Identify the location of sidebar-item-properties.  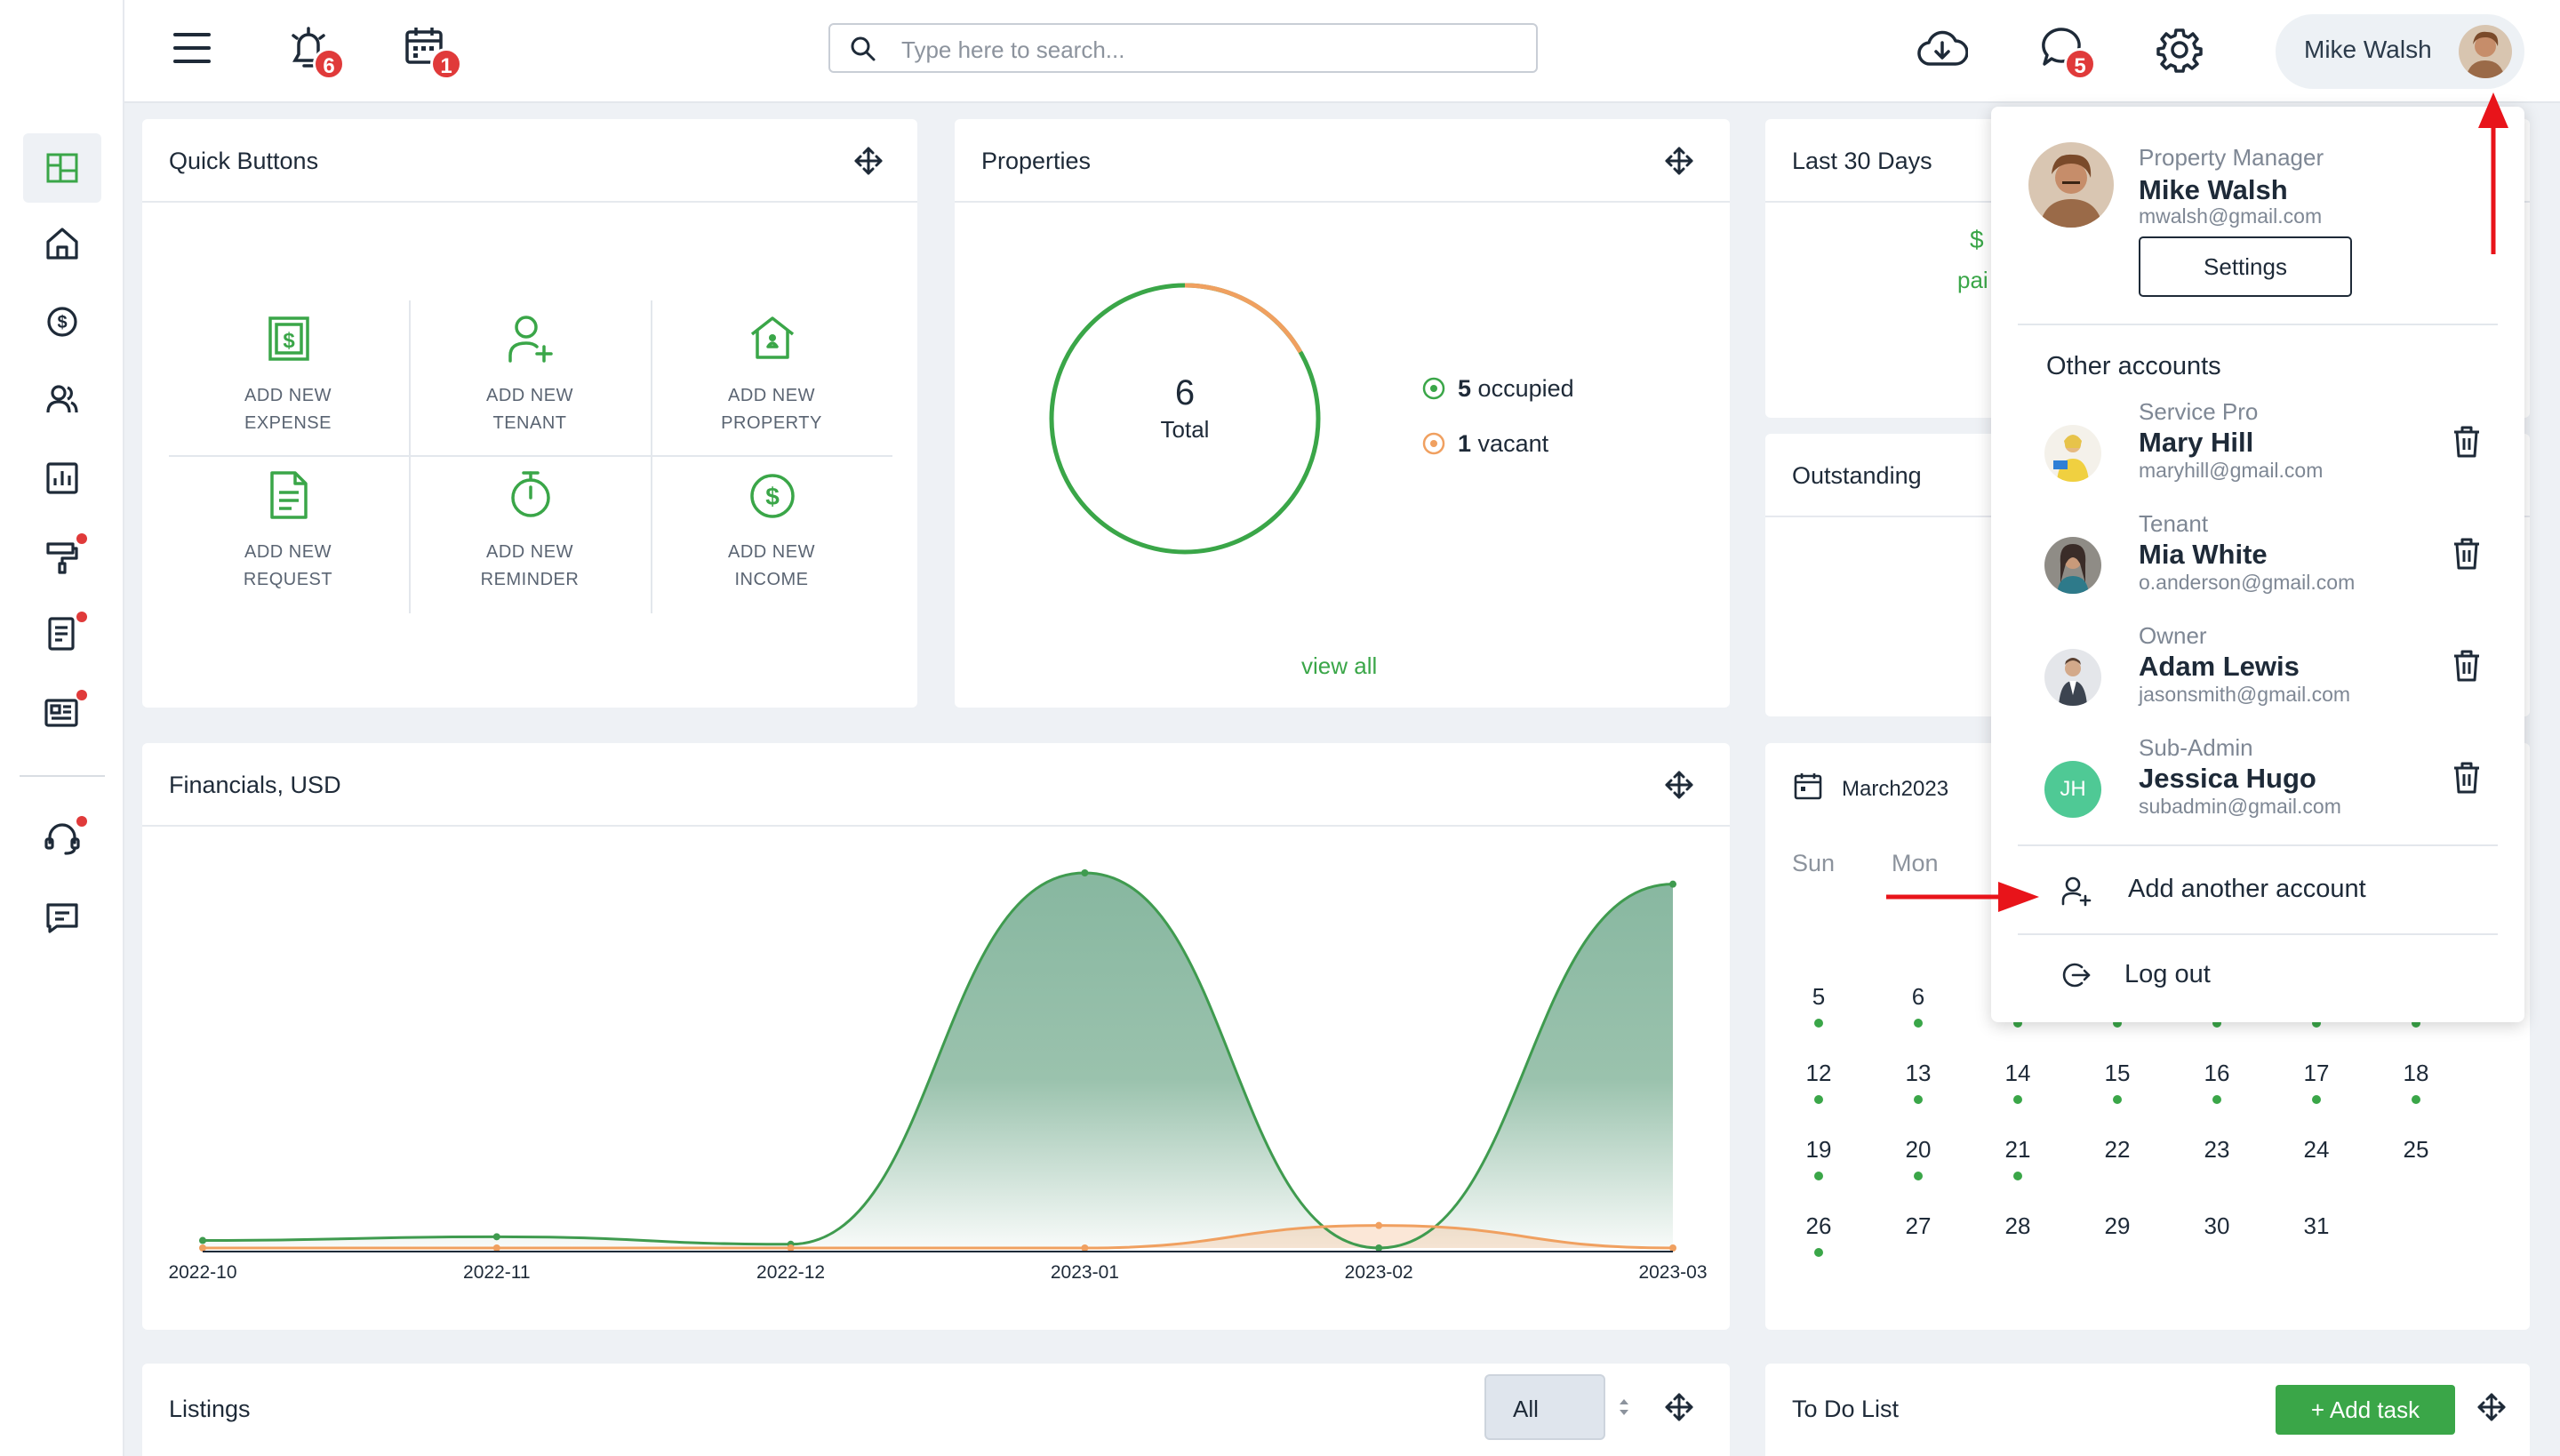
(62, 243).